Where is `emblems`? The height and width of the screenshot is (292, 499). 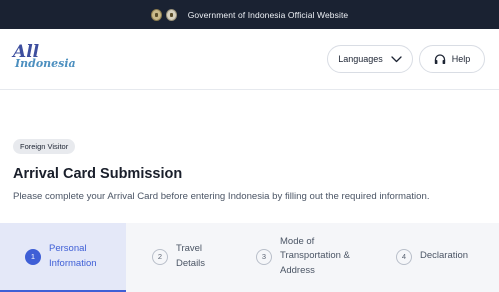 emblems is located at coordinates (163, 14).